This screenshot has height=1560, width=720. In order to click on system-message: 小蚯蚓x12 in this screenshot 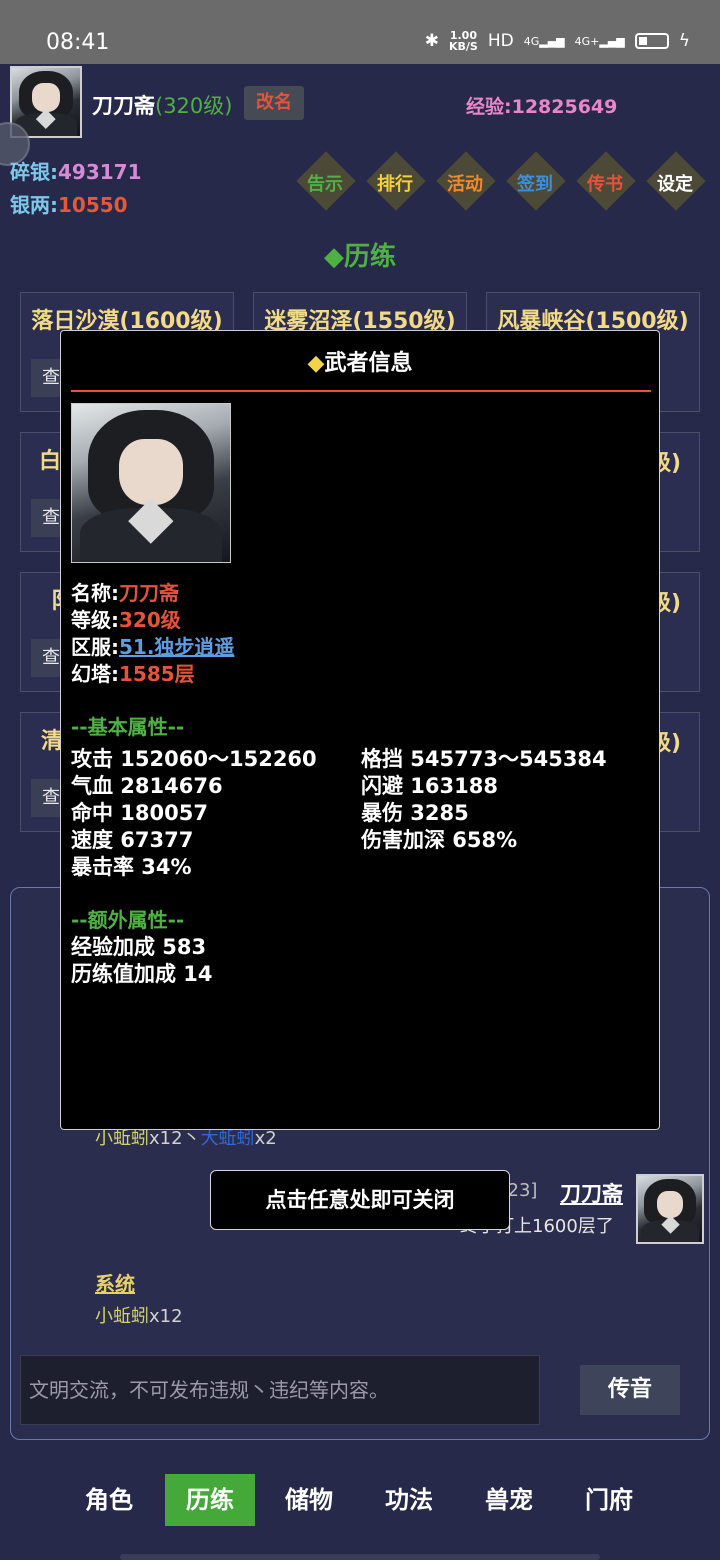, I will do `click(139, 1315)`.